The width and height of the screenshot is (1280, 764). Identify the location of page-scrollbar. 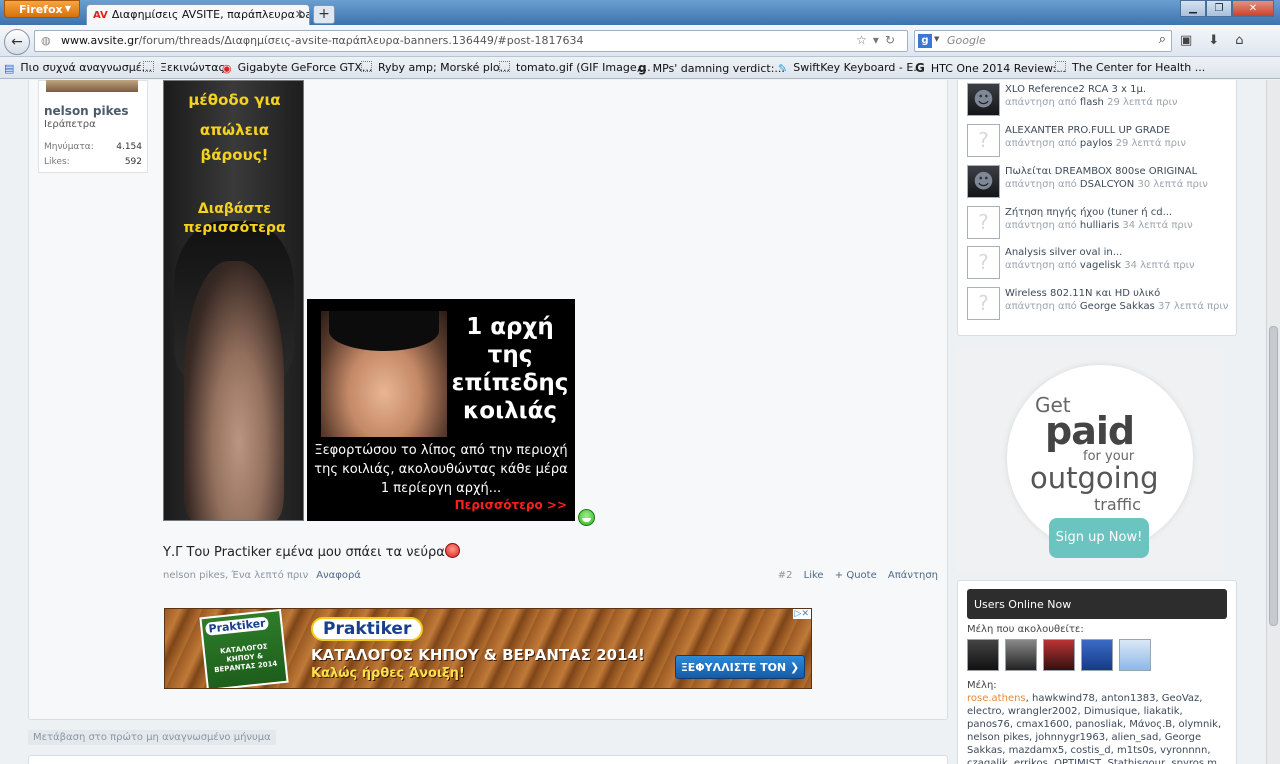
(1273, 422).